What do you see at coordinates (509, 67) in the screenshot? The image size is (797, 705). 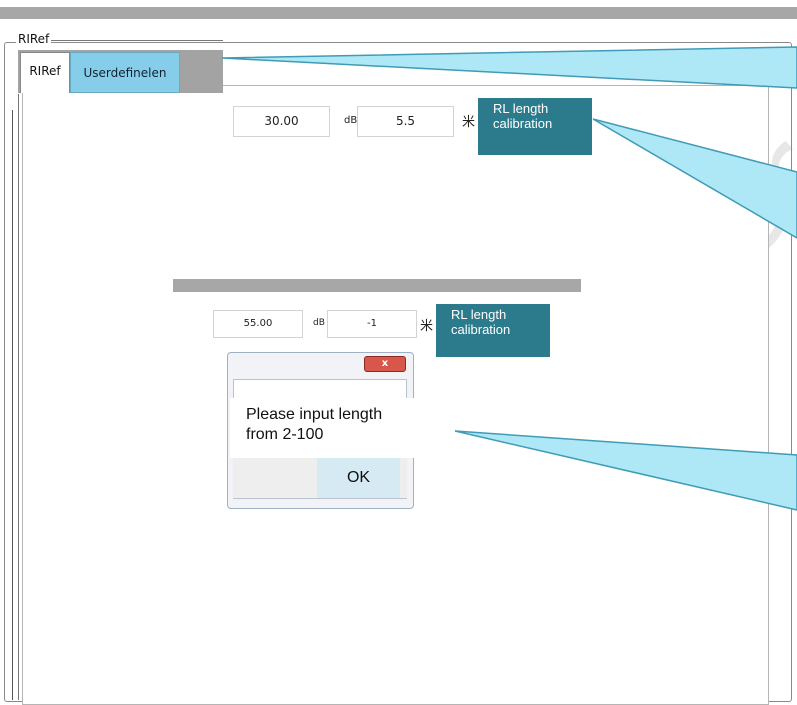 I see `callout-arrow-tabs` at bounding box center [509, 67].